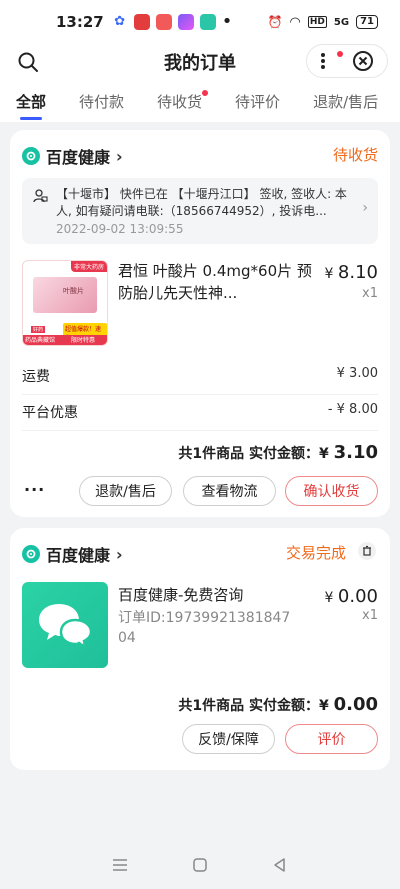 This screenshot has width=400, height=889. I want to click on back-icon, so click(280, 865).